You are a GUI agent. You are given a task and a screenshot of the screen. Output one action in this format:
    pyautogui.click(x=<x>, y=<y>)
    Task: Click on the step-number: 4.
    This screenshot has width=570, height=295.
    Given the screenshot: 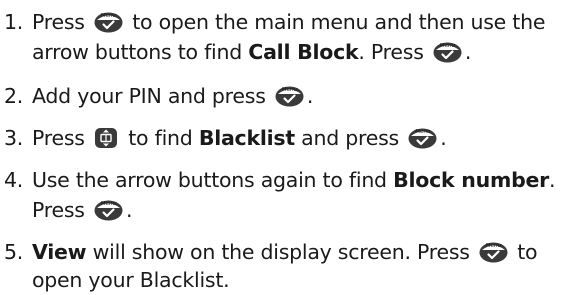 What is the action you would take?
    pyautogui.click(x=14, y=180)
    